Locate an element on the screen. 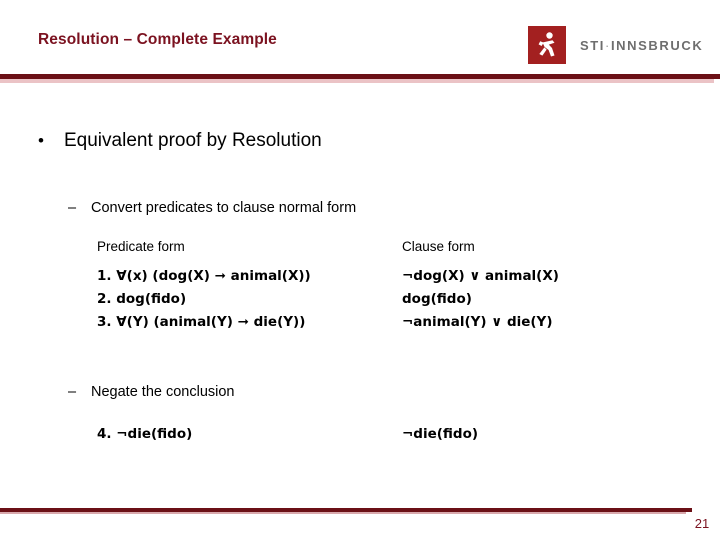 Image resolution: width=720 pixels, height=540 pixels. column-header-clause-form: Clause form is located at coordinates (438, 246).